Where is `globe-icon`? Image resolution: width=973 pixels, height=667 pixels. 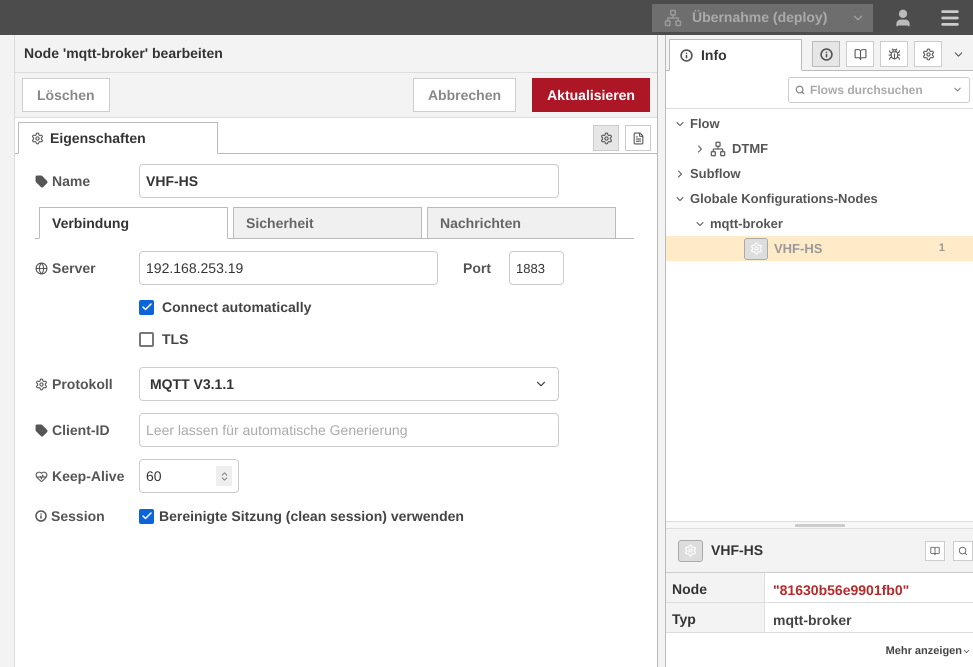 globe-icon is located at coordinates (41, 268).